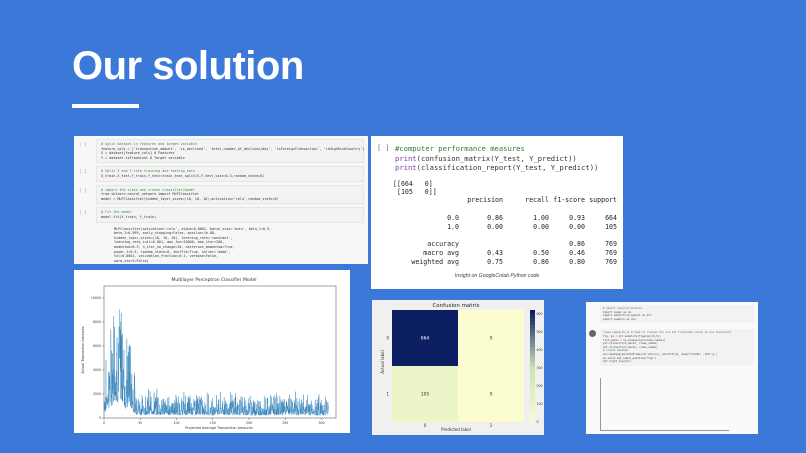 This screenshot has height=453, width=806. I want to click on empty-plot-area, so click(664, 404).